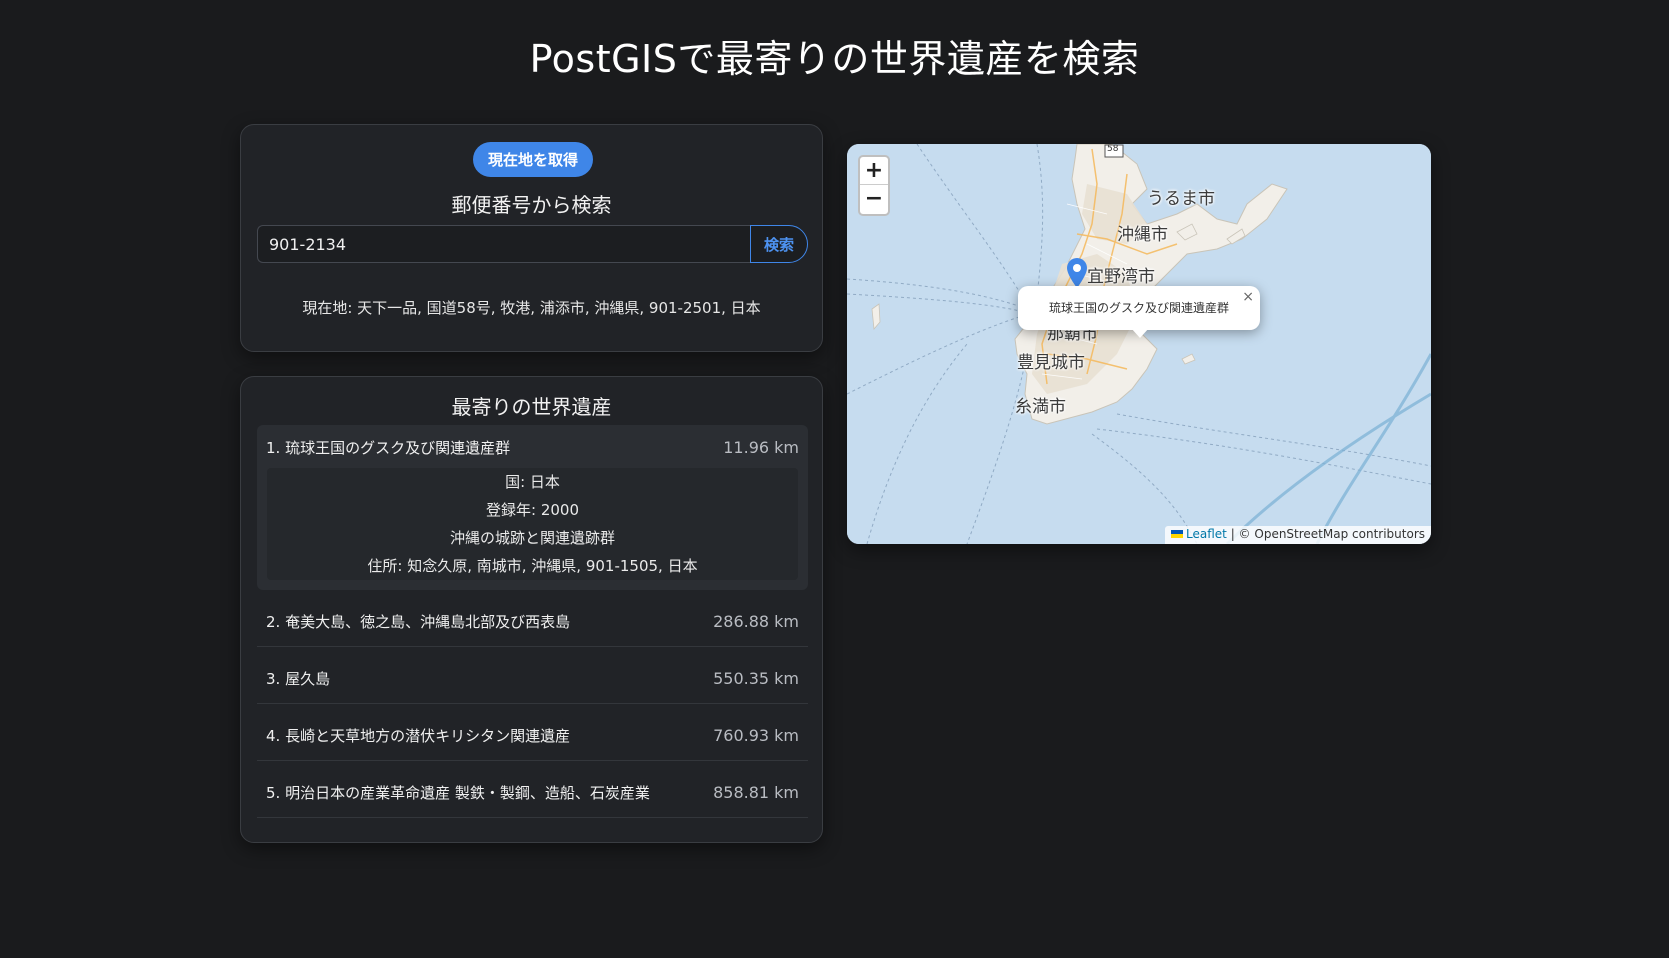 This screenshot has height=958, width=1669. Describe the element at coordinates (779, 244) in the screenshot. I see `search-button: 検索` at that location.